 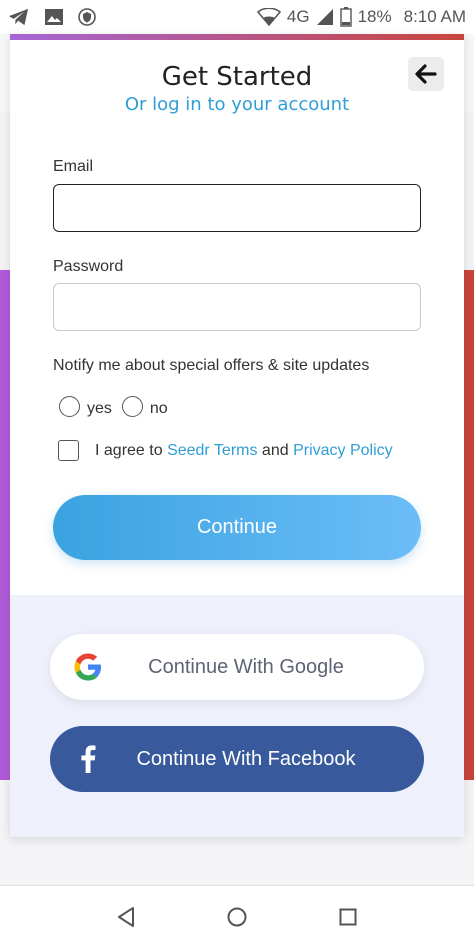 I want to click on facebook-login-button: Continue With Facebook, so click(x=237, y=759).